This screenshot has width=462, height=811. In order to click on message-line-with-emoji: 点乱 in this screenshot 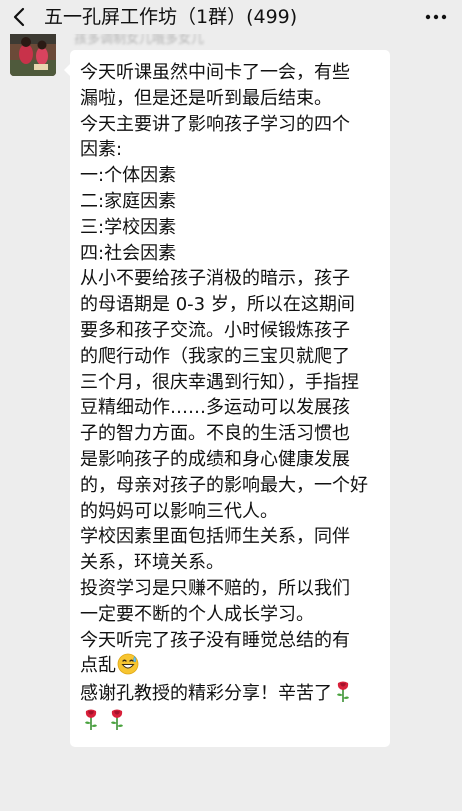, I will do `click(231, 666)`.